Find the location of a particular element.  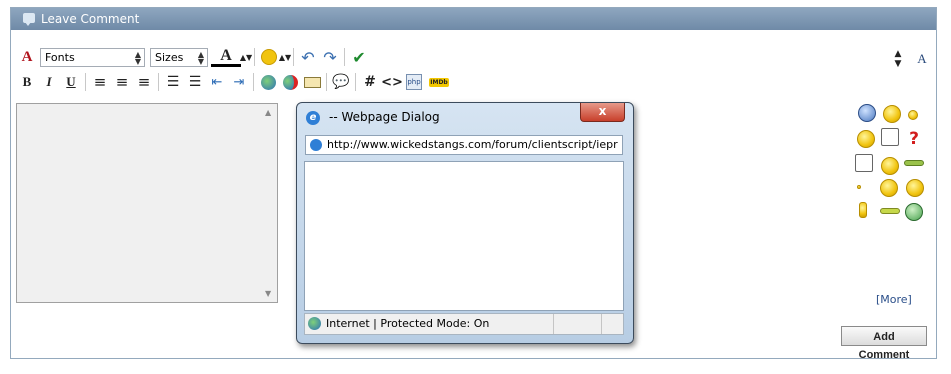

font-select-value: Fonts is located at coordinates (60, 57).